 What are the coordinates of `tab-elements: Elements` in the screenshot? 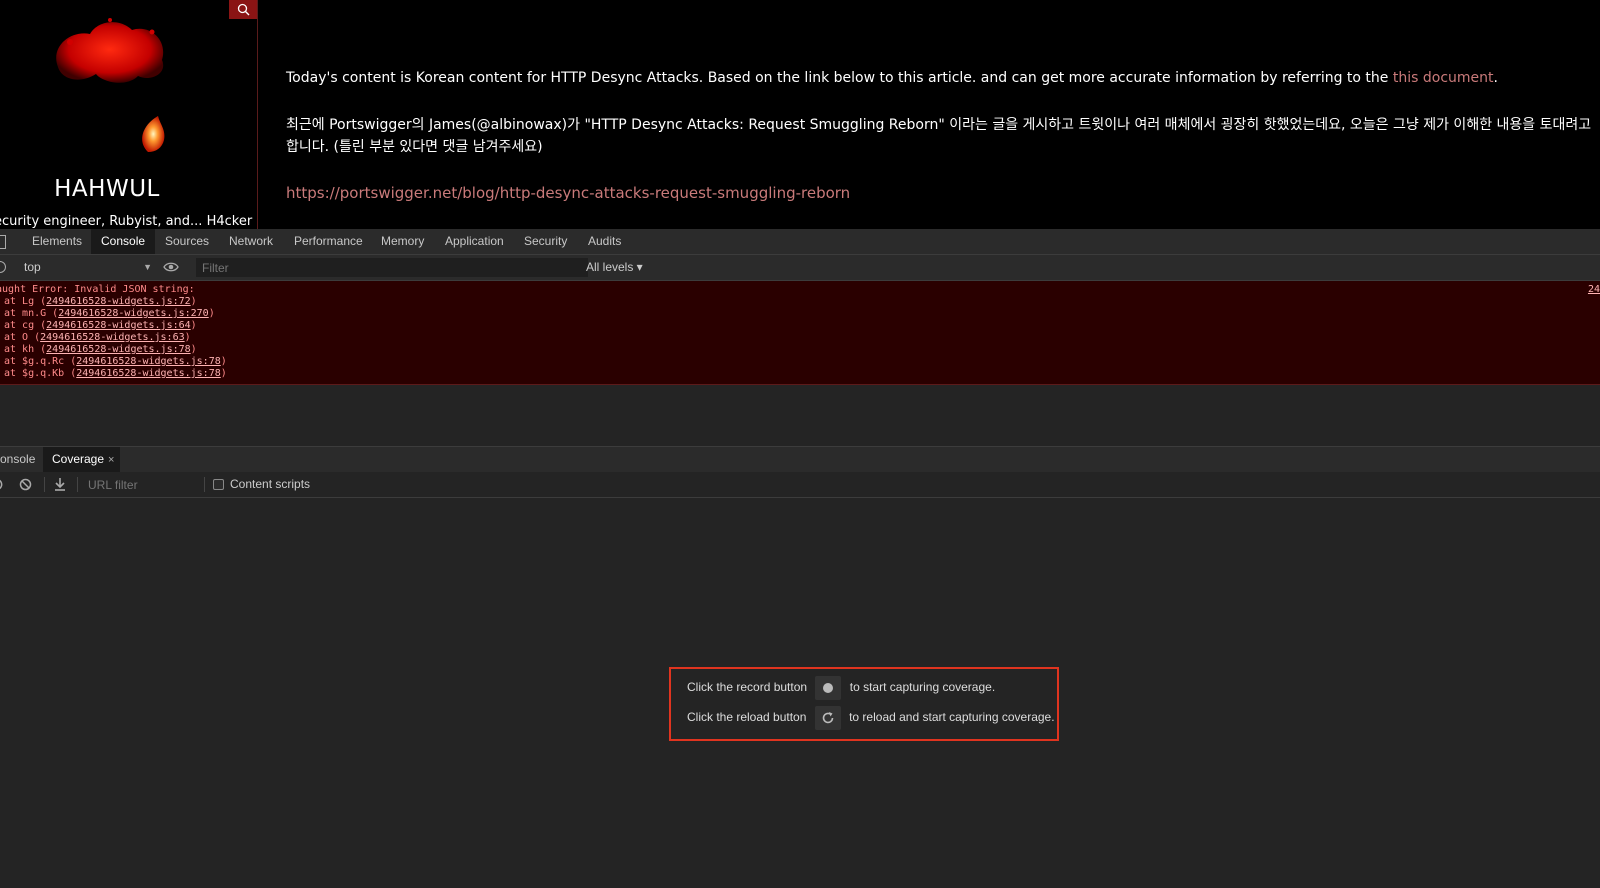 It's located at (57, 241).